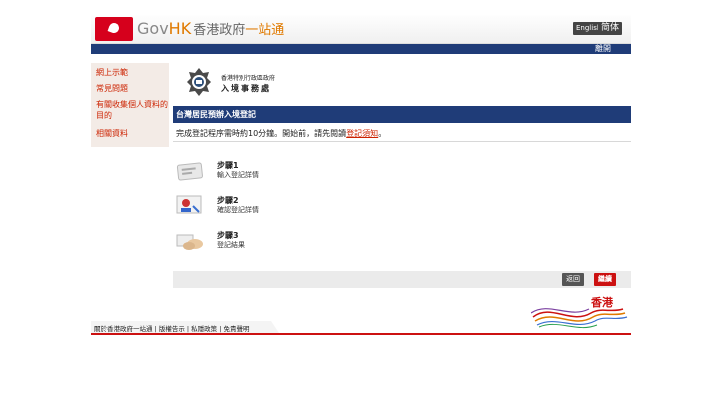  What do you see at coordinates (132, 88) in the screenshot?
I see `sidebar-item-faq: 常見問題` at bounding box center [132, 88].